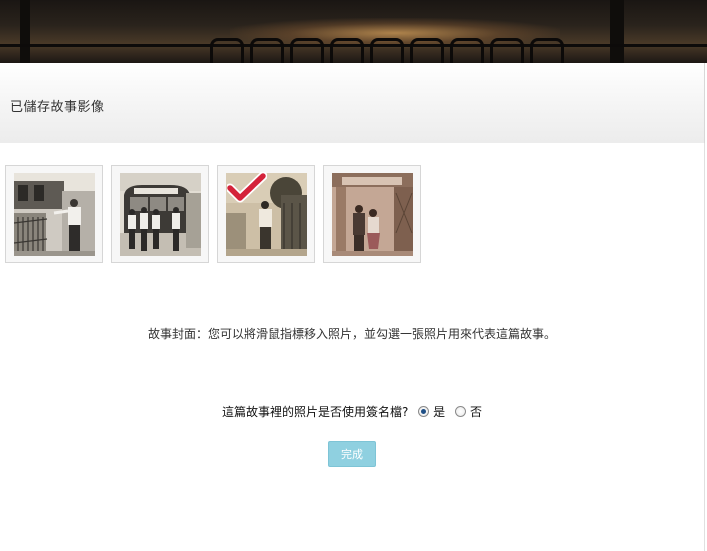  What do you see at coordinates (476, 412) in the screenshot?
I see `radio-no-label: 否` at bounding box center [476, 412].